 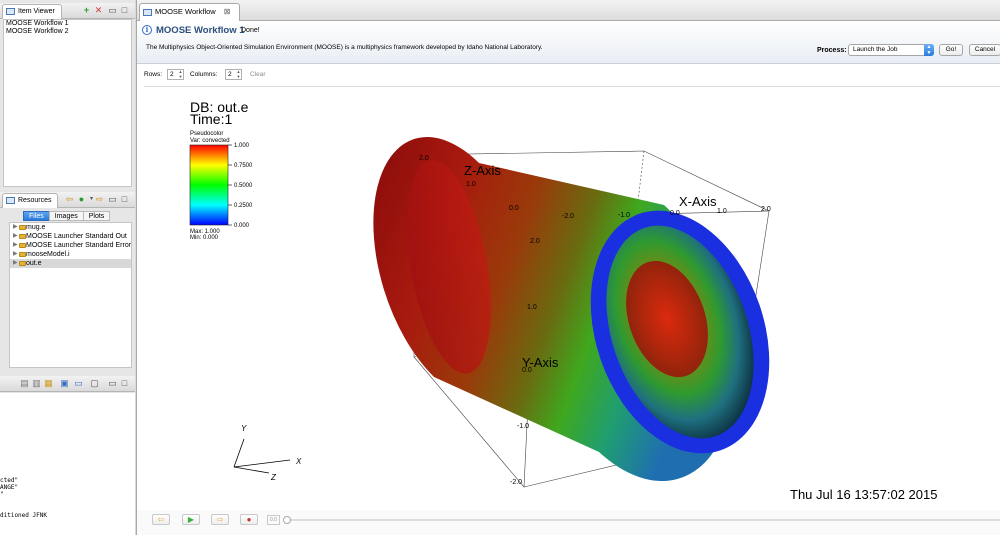 What do you see at coordinates (233, 74) in the screenshot?
I see `columns-stepper: 2 ▲ ▼` at bounding box center [233, 74].